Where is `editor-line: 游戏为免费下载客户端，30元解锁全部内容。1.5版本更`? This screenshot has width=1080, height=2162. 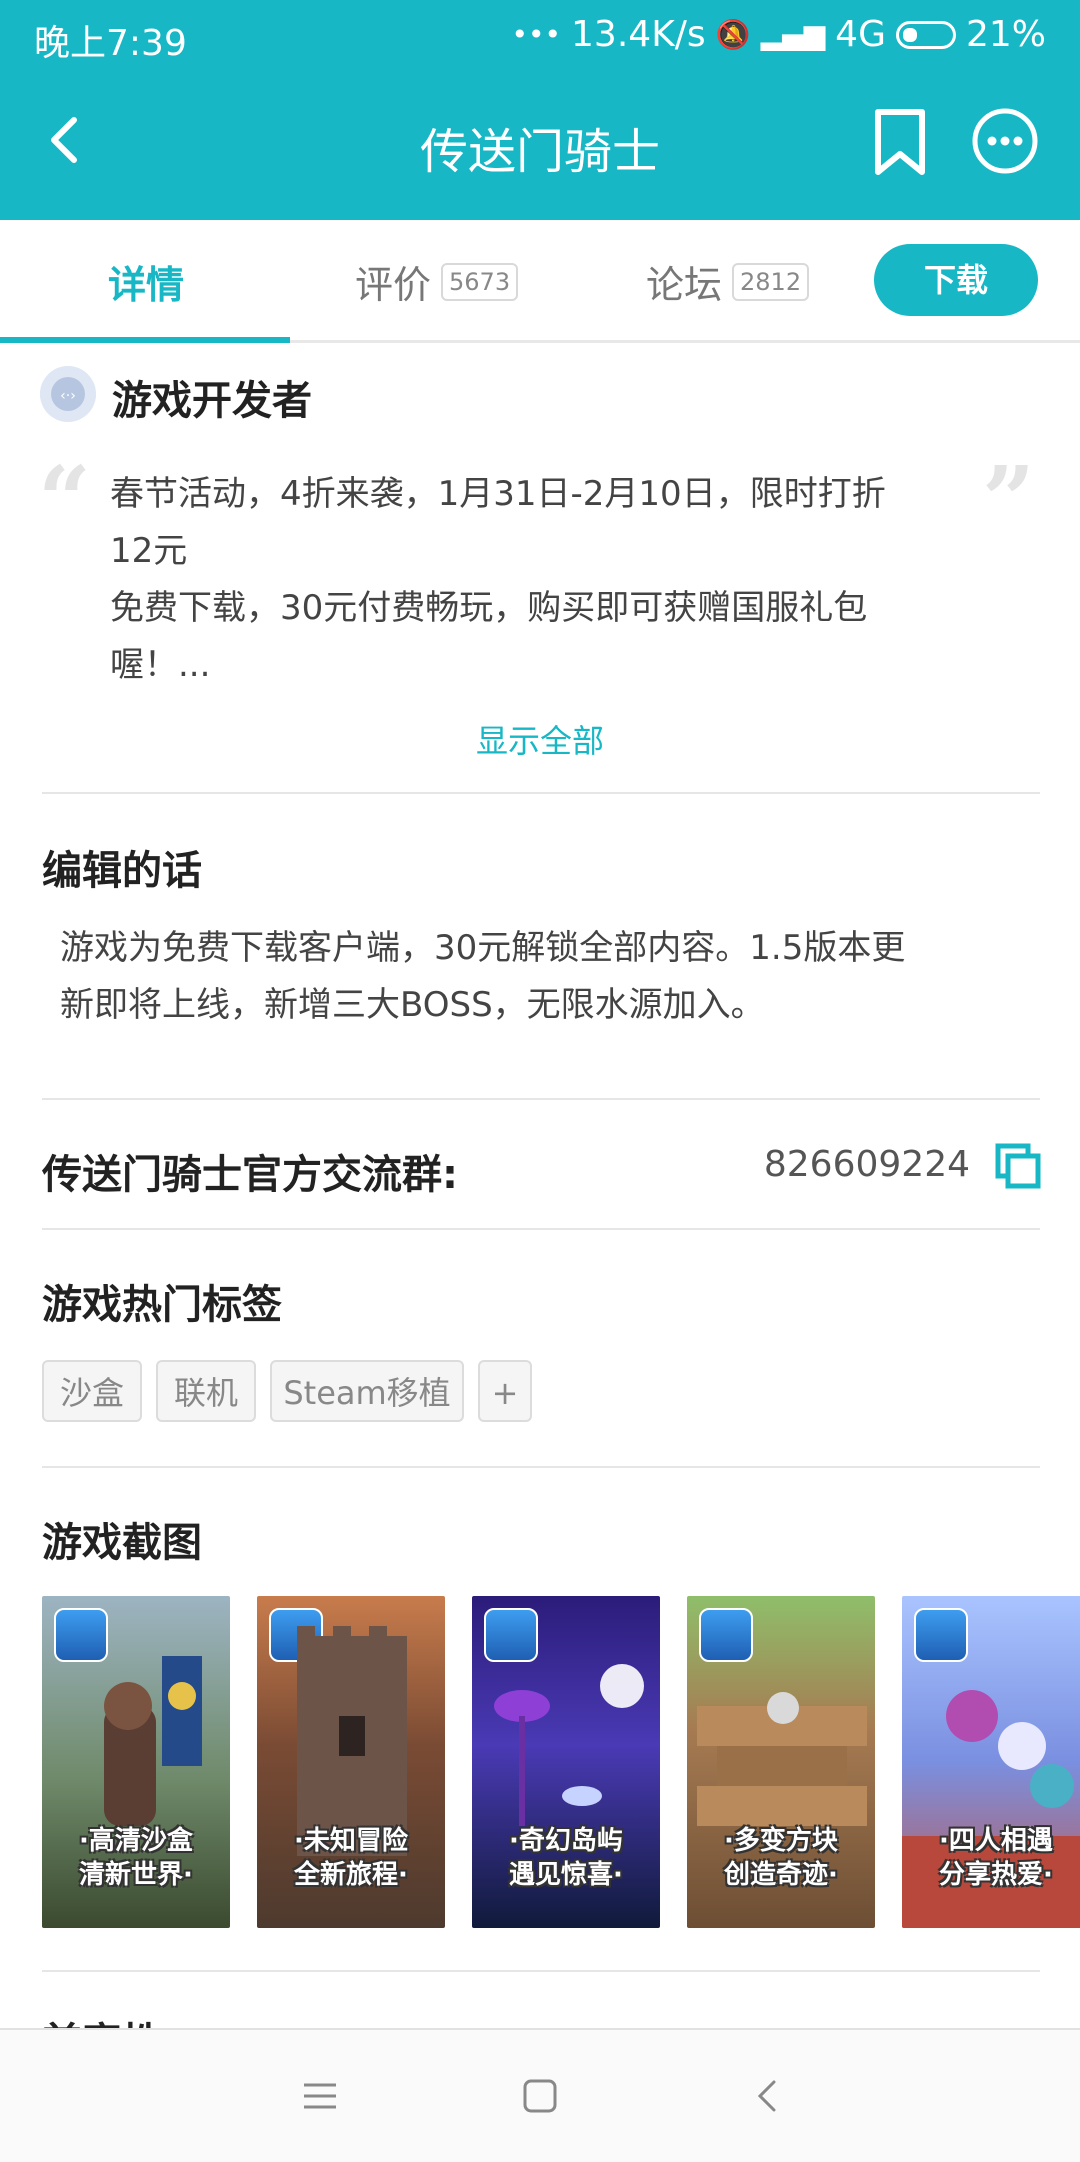
editor-line: 游戏为免费下载客户端，30元解锁全部内容。1.5版本更 is located at coordinates (483, 948).